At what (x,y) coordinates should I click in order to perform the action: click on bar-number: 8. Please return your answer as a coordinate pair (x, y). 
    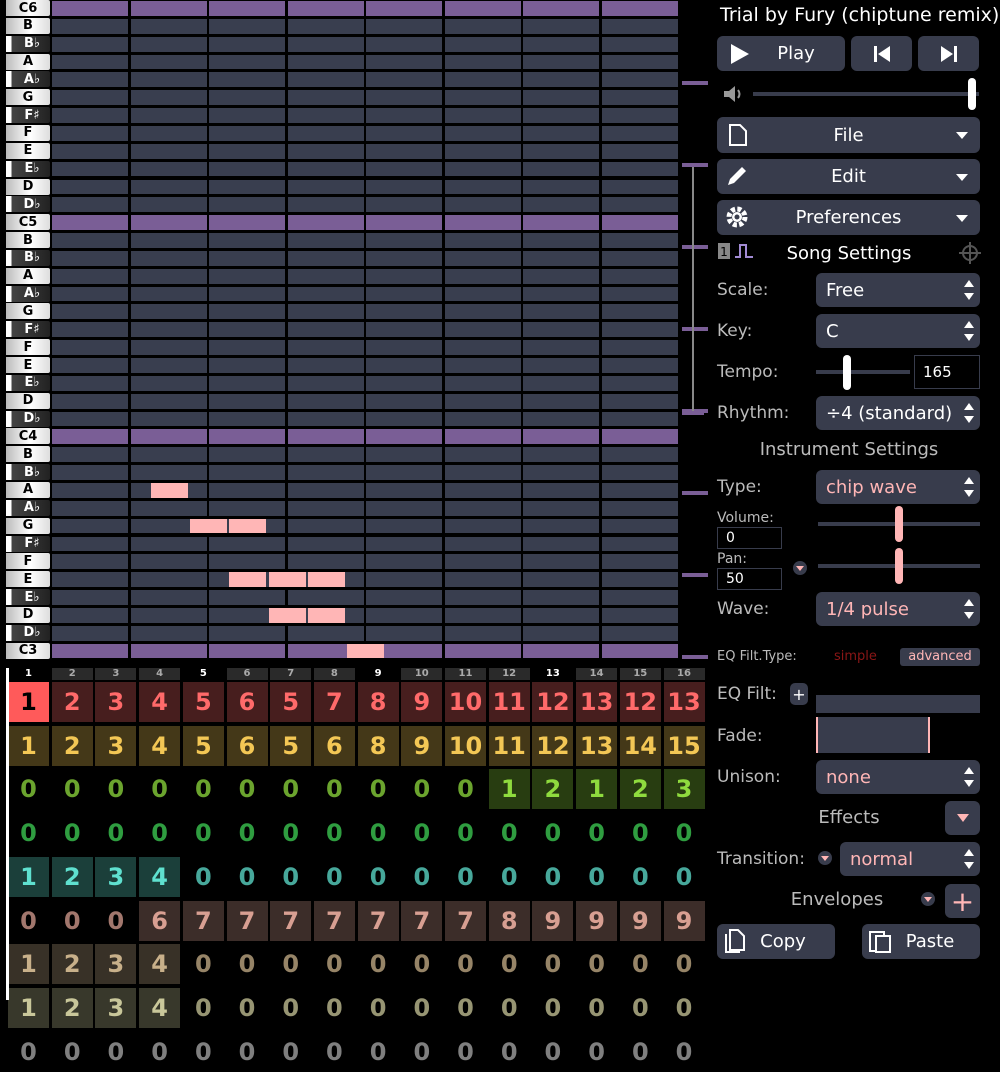
    Looking at the image, I should click on (334, 674).